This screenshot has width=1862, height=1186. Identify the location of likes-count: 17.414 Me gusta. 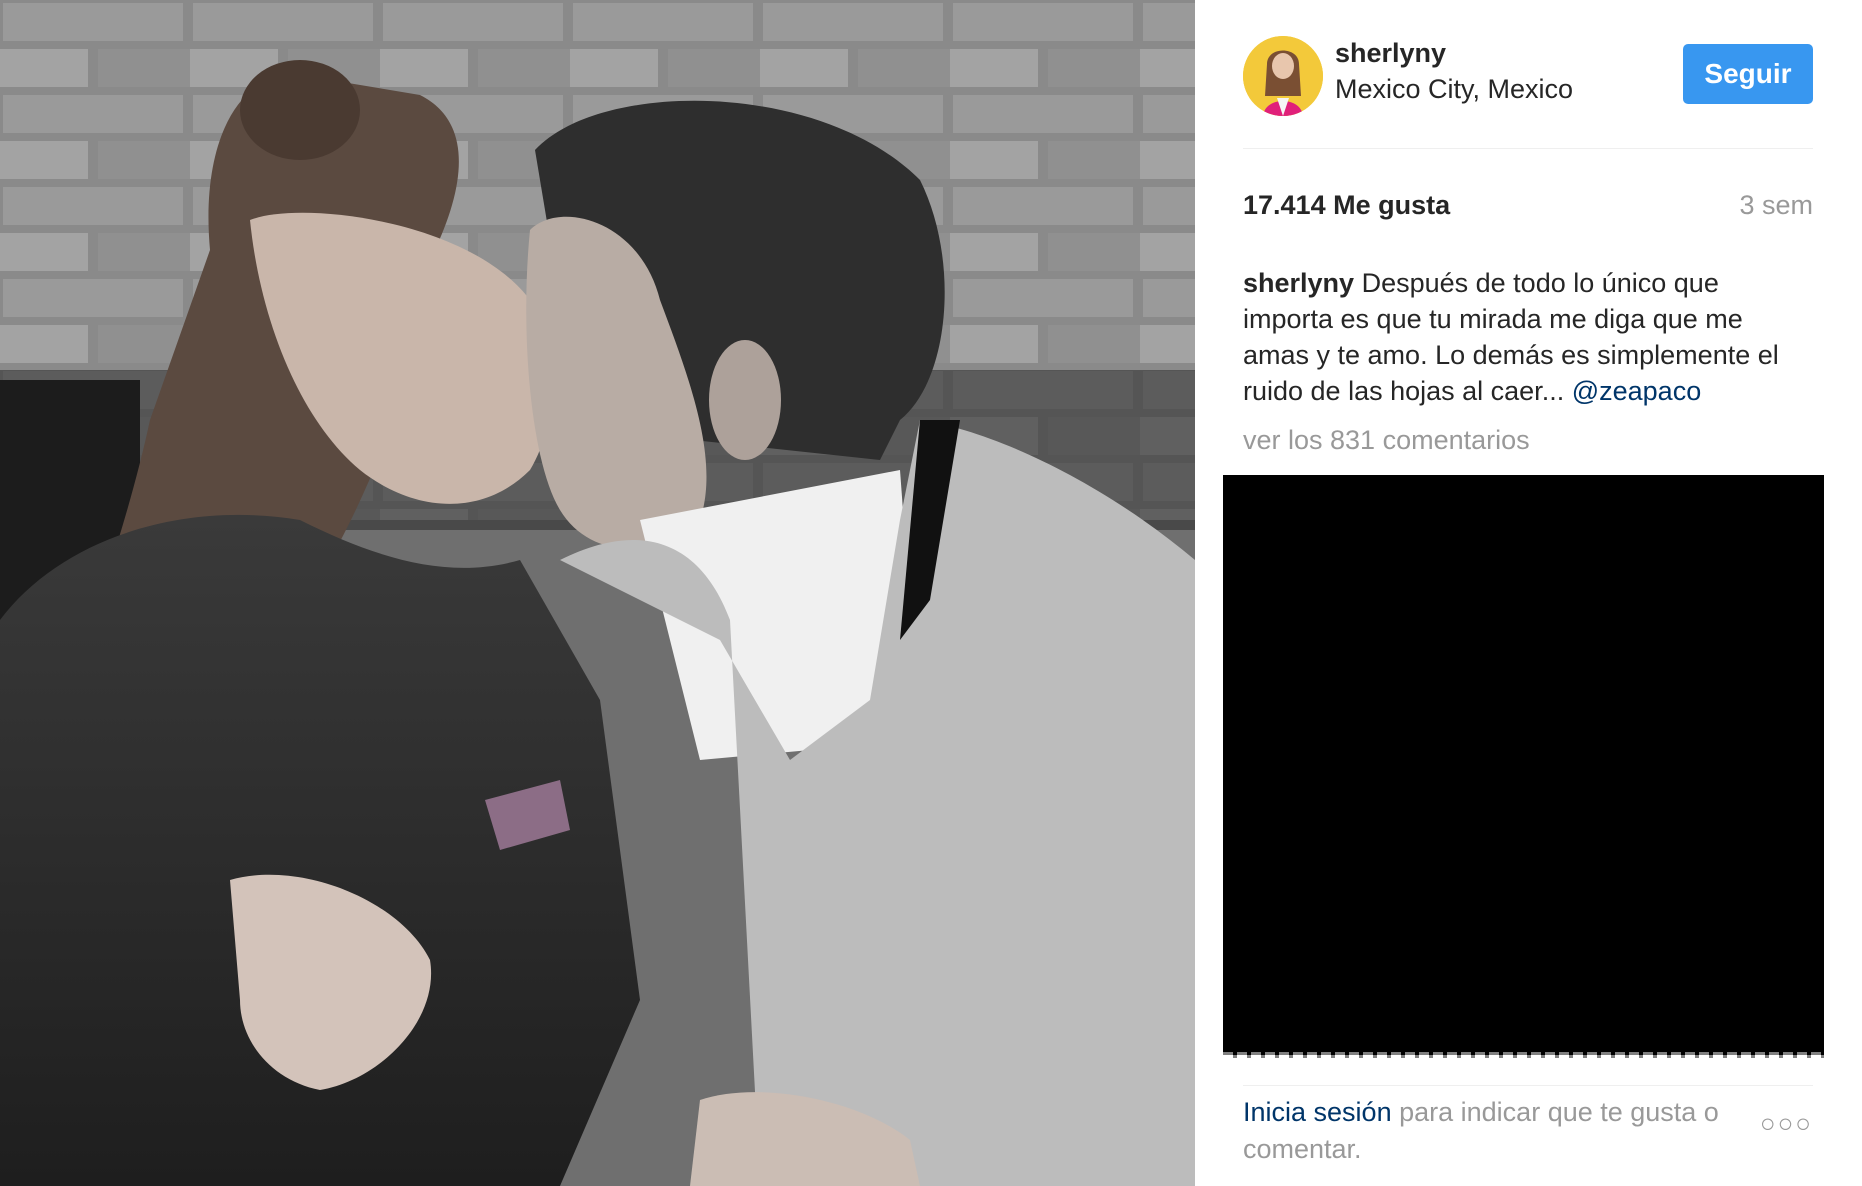
(1346, 205).